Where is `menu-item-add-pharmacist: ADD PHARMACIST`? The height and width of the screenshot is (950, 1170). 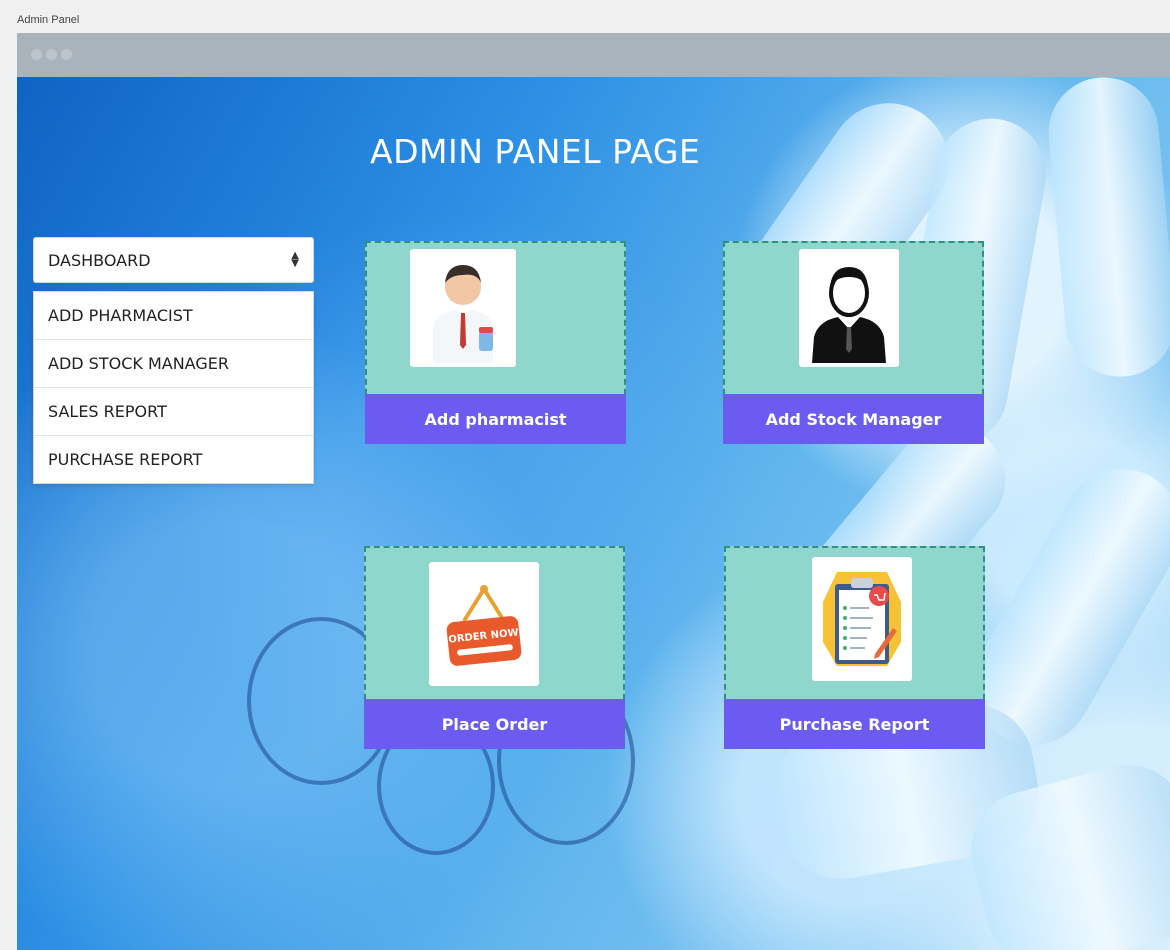 menu-item-add-pharmacist: ADD PHARMACIST is located at coordinates (173, 316).